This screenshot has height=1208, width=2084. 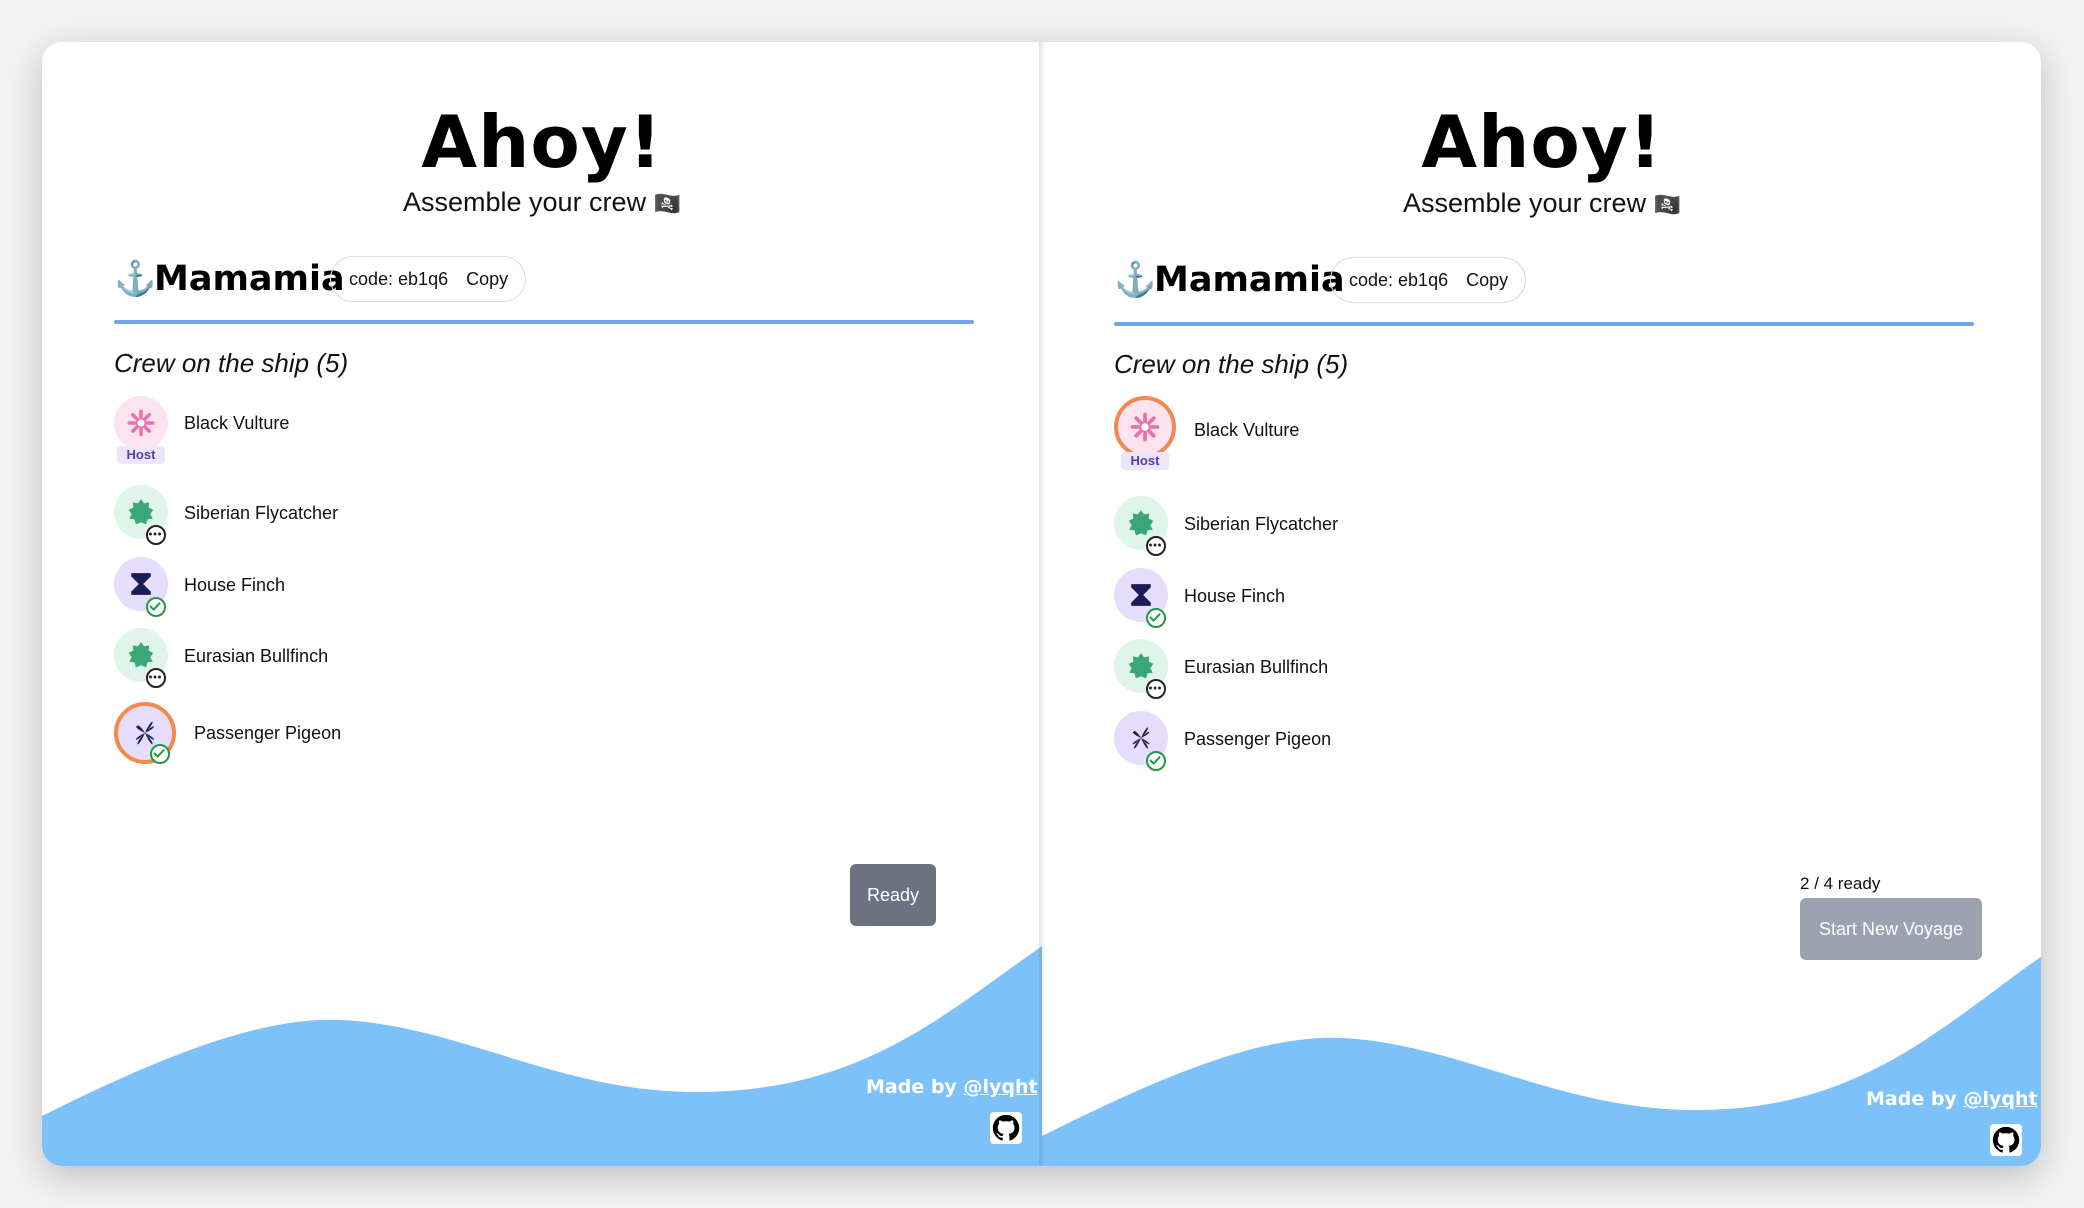 I want to click on panel-divider, so click(x=1042, y=604).